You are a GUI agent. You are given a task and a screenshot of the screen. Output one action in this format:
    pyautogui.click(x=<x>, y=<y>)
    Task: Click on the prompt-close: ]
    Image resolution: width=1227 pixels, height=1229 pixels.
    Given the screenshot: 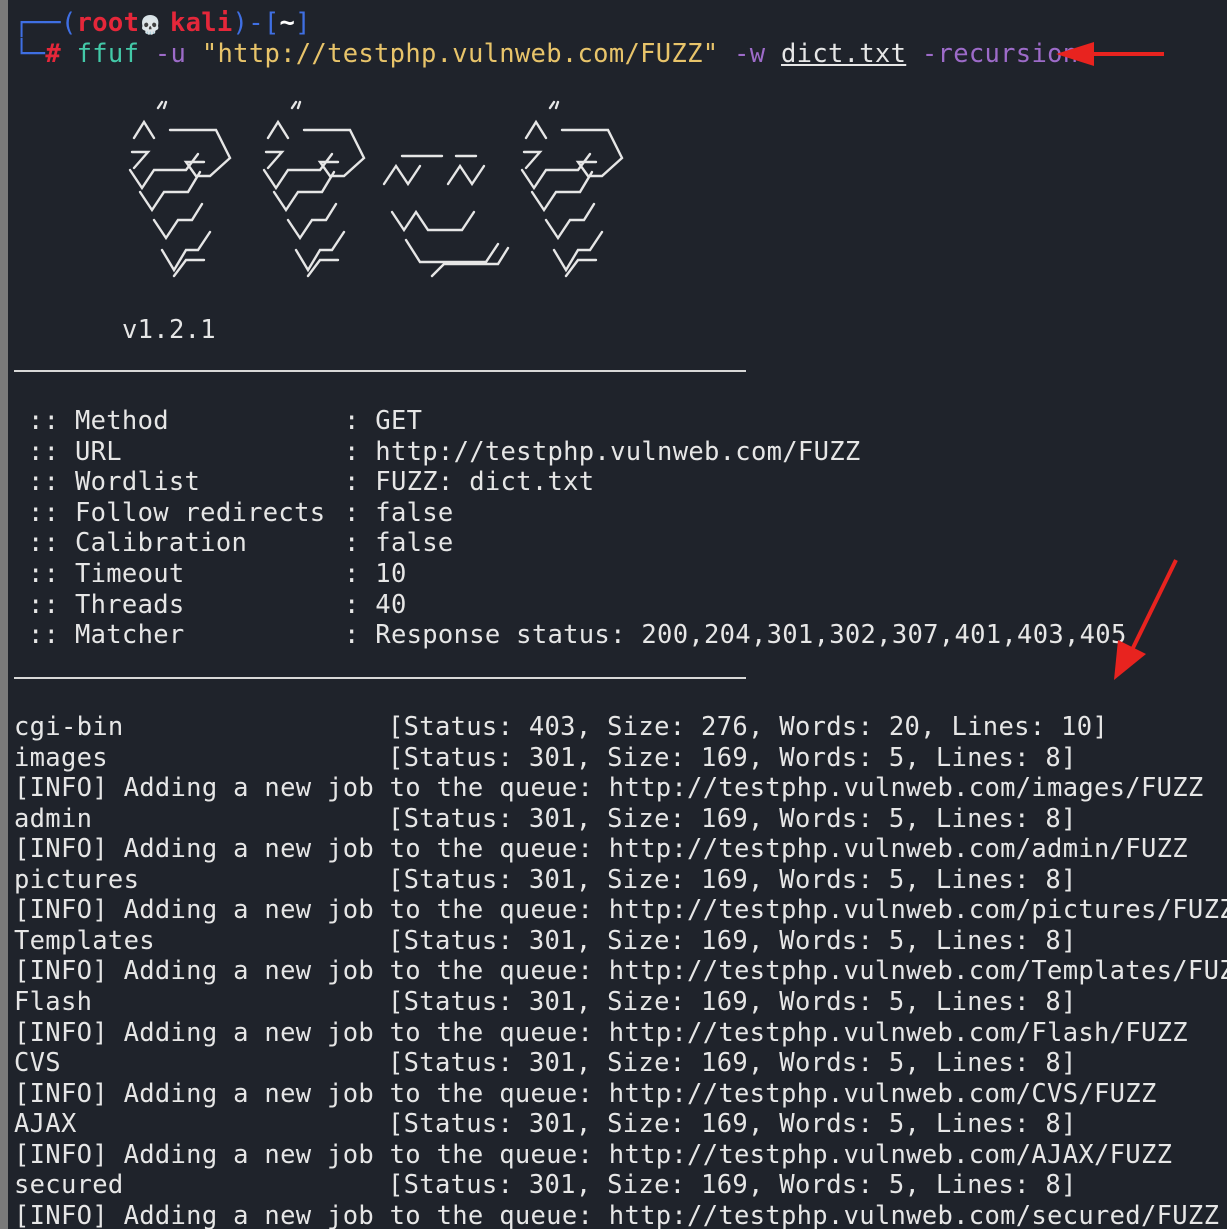 What is the action you would take?
    pyautogui.click(x=303, y=23)
    